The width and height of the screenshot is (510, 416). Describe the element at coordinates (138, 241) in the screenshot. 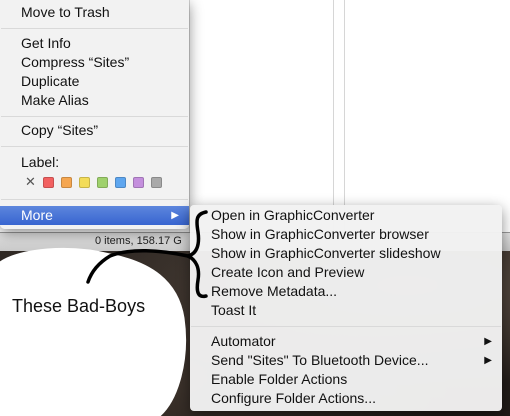

I see `status-bar-text: 0 items, 158.17 G` at that location.